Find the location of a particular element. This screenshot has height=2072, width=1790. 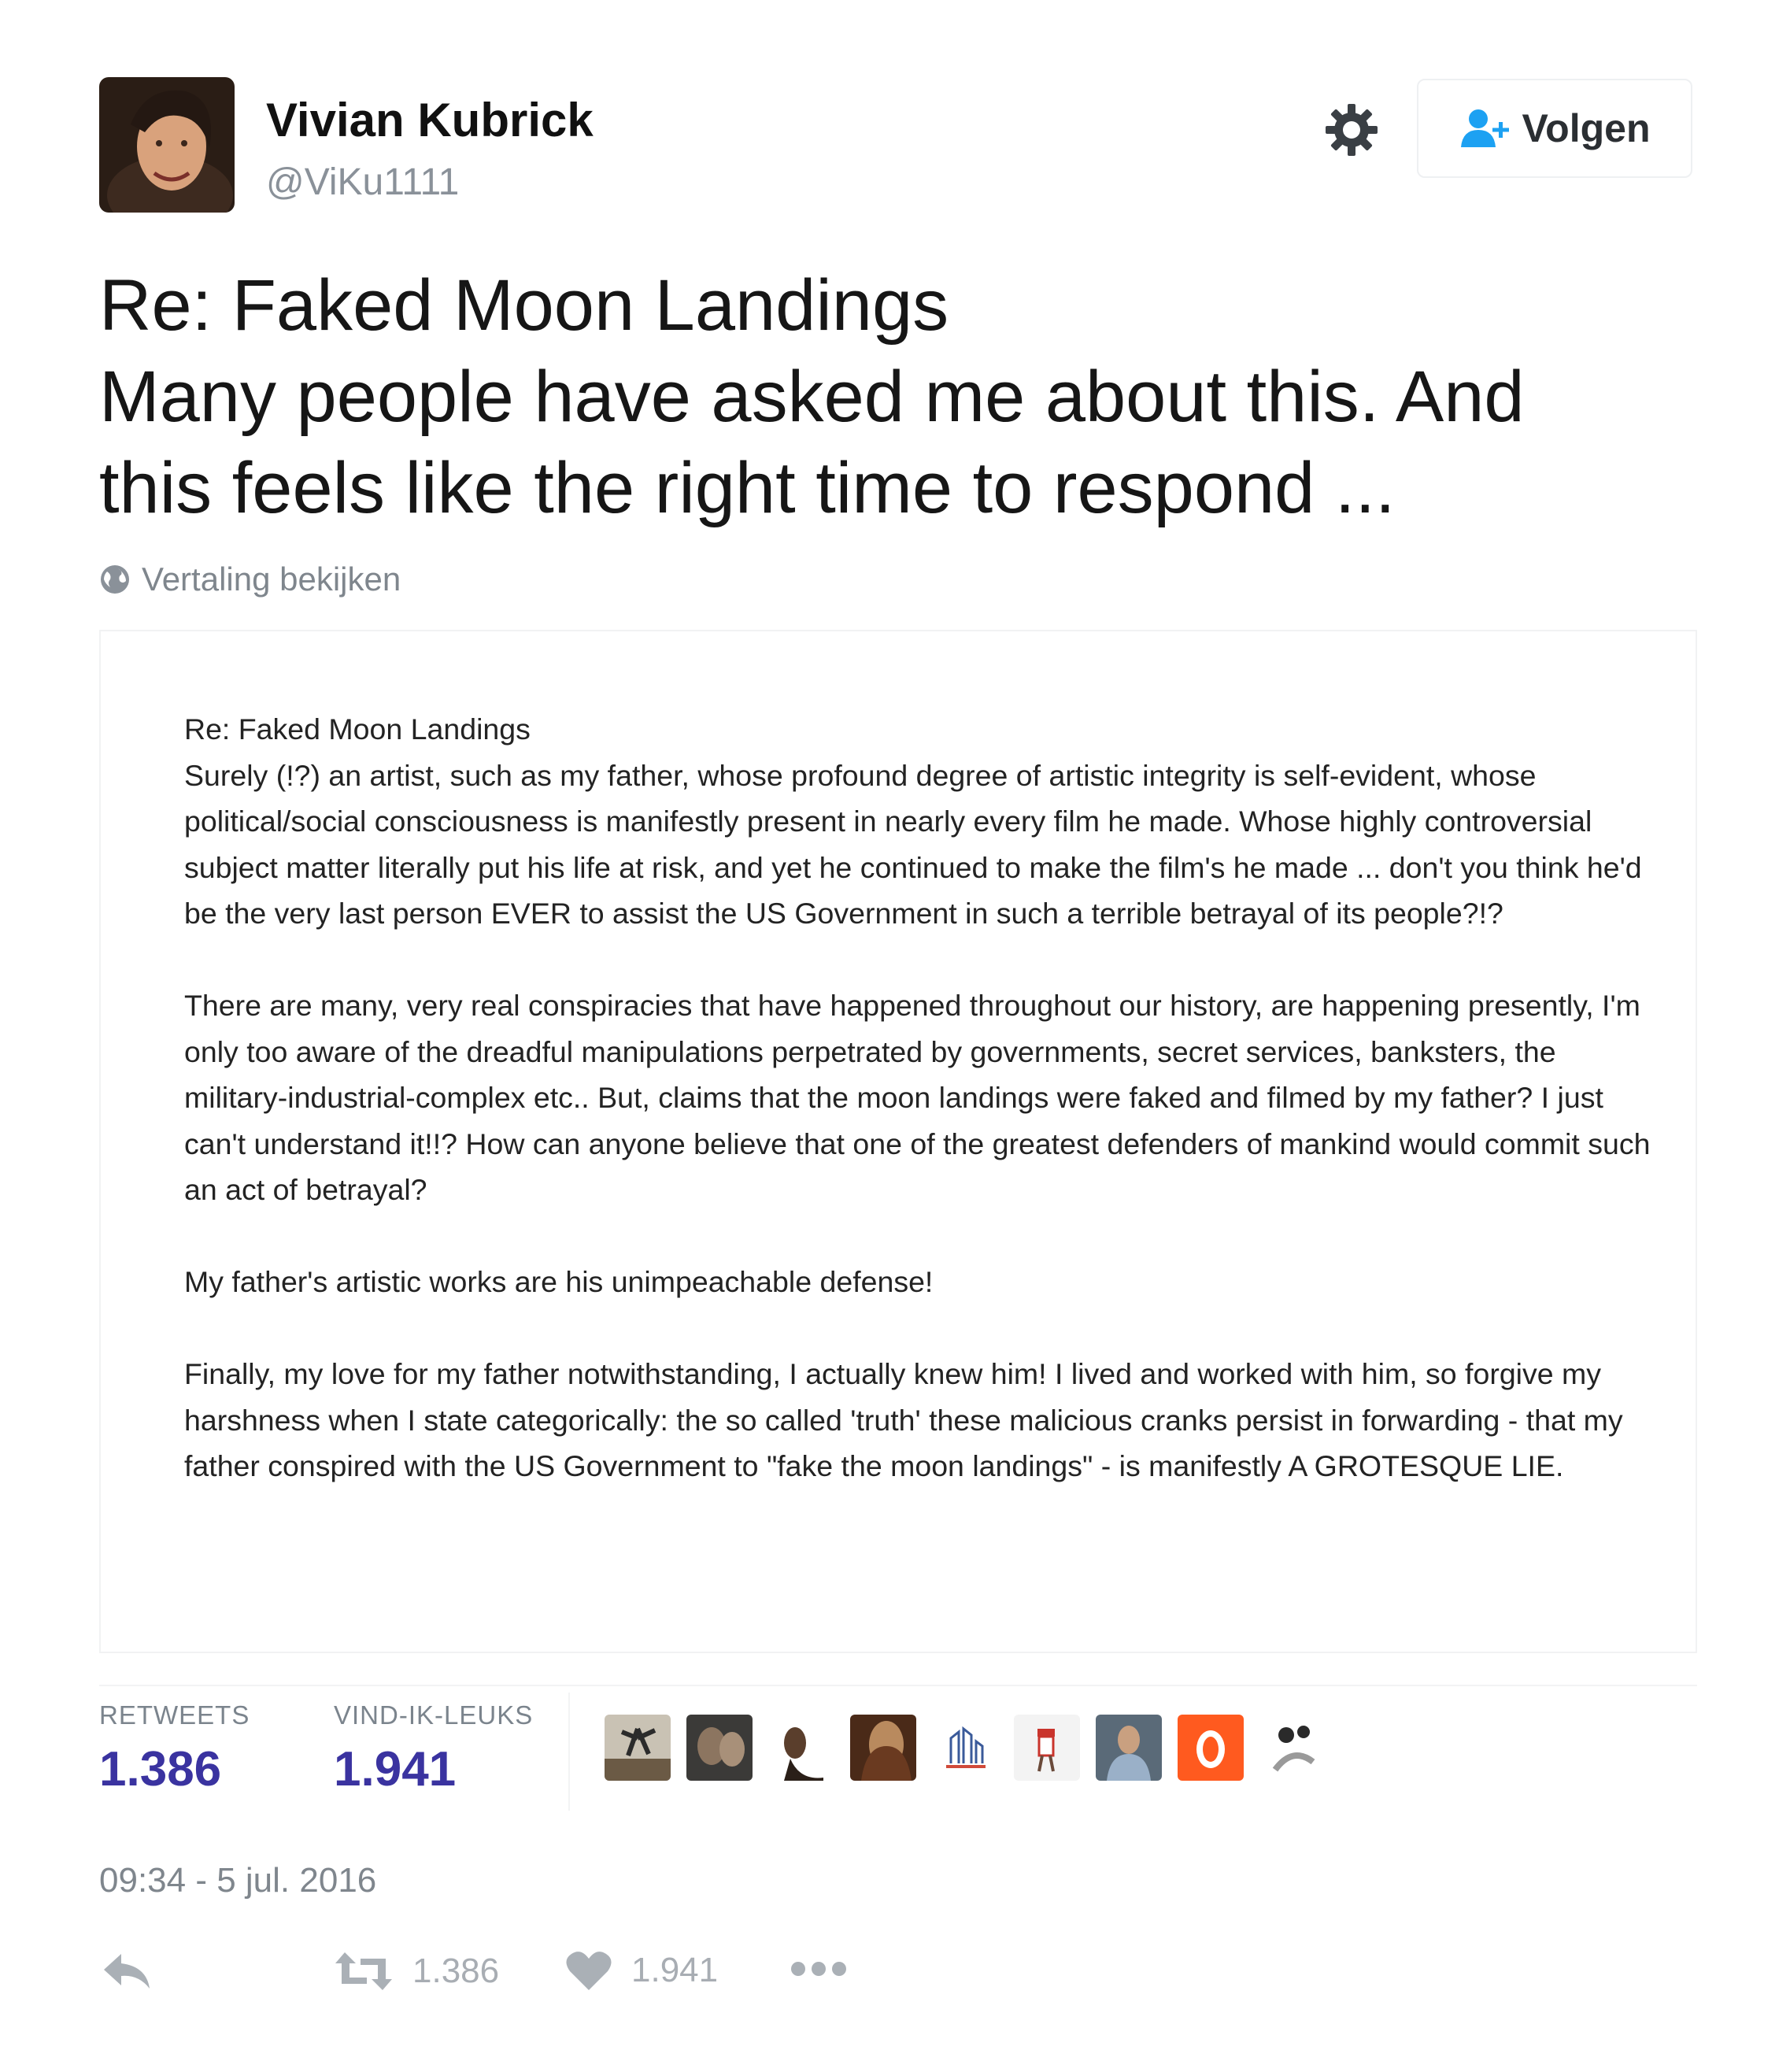

tweet-timestamp: 09:34 - 5 jul. 2016 is located at coordinates (238, 1880).